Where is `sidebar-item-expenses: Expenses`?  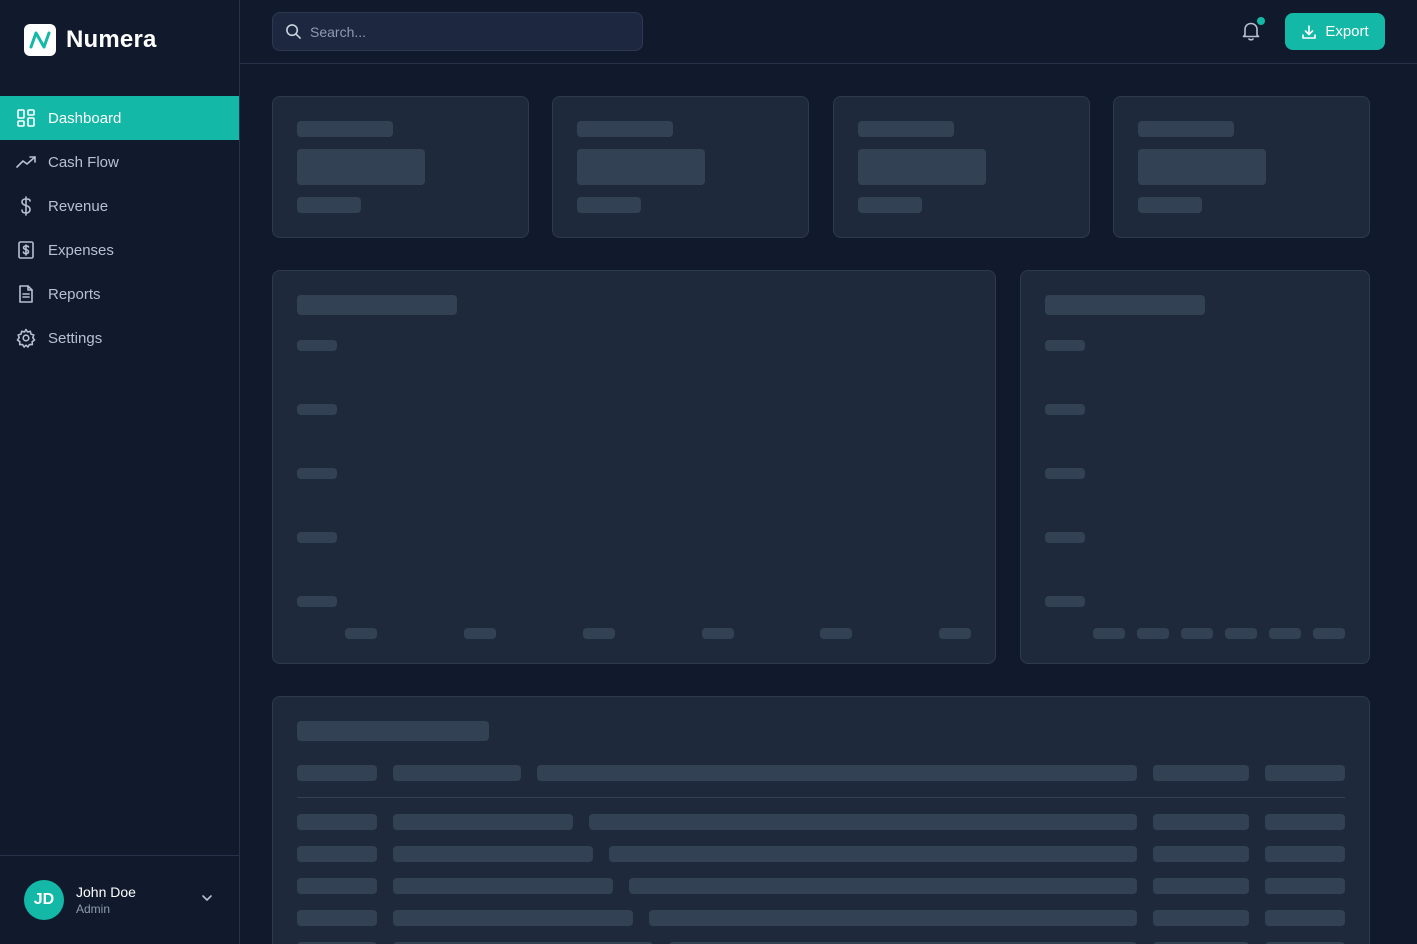
sidebar-item-expenses: Expenses is located at coordinates (119, 250).